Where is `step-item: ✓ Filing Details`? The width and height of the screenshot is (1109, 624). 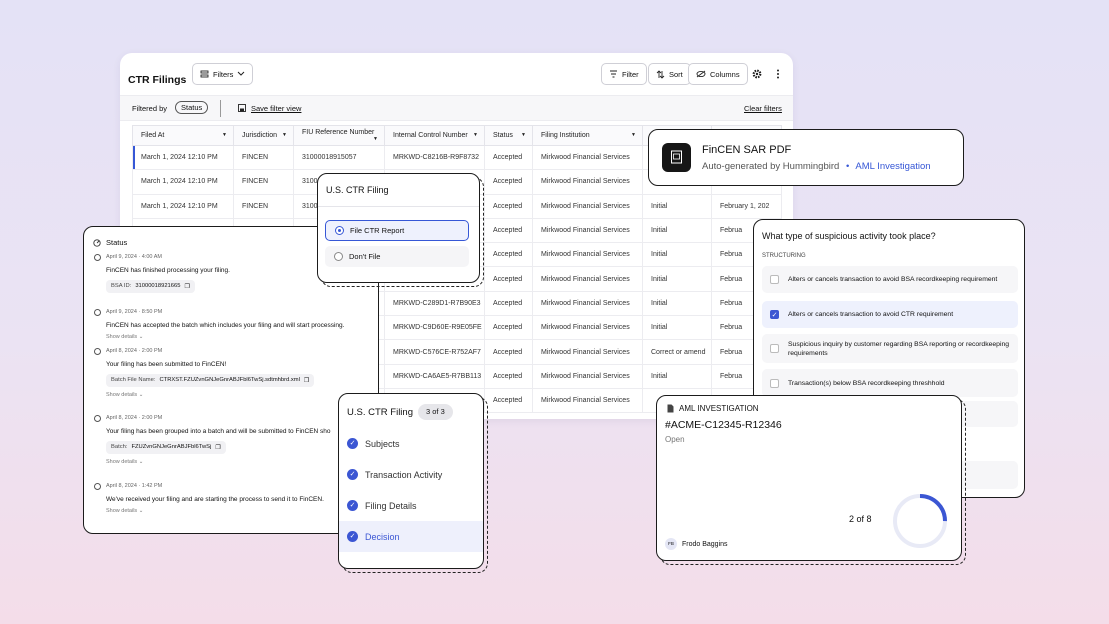 step-item: ✓ Filing Details is located at coordinates (411, 505).